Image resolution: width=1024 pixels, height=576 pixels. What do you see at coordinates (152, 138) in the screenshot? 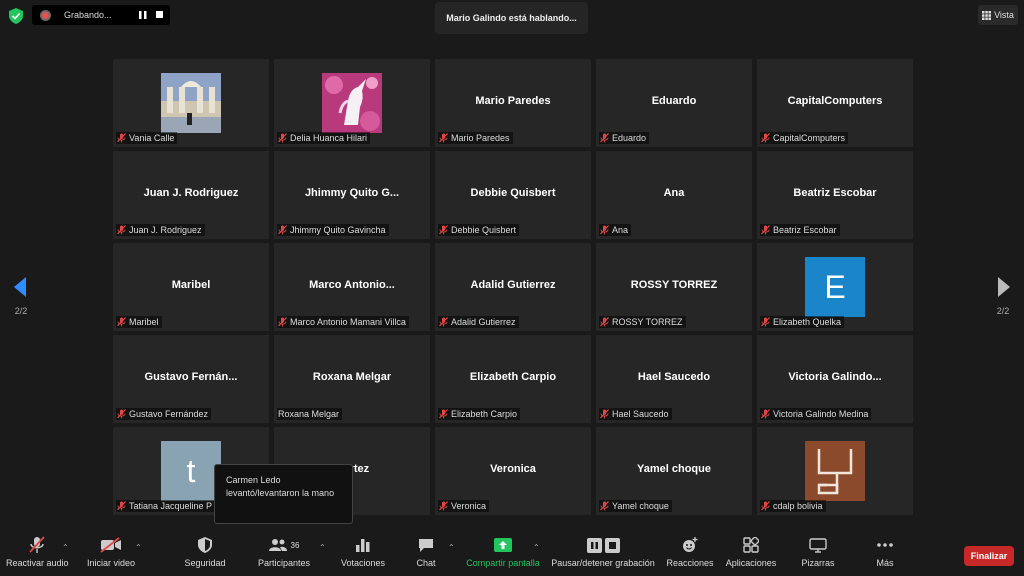
I see `participant-name: Vania Calle` at bounding box center [152, 138].